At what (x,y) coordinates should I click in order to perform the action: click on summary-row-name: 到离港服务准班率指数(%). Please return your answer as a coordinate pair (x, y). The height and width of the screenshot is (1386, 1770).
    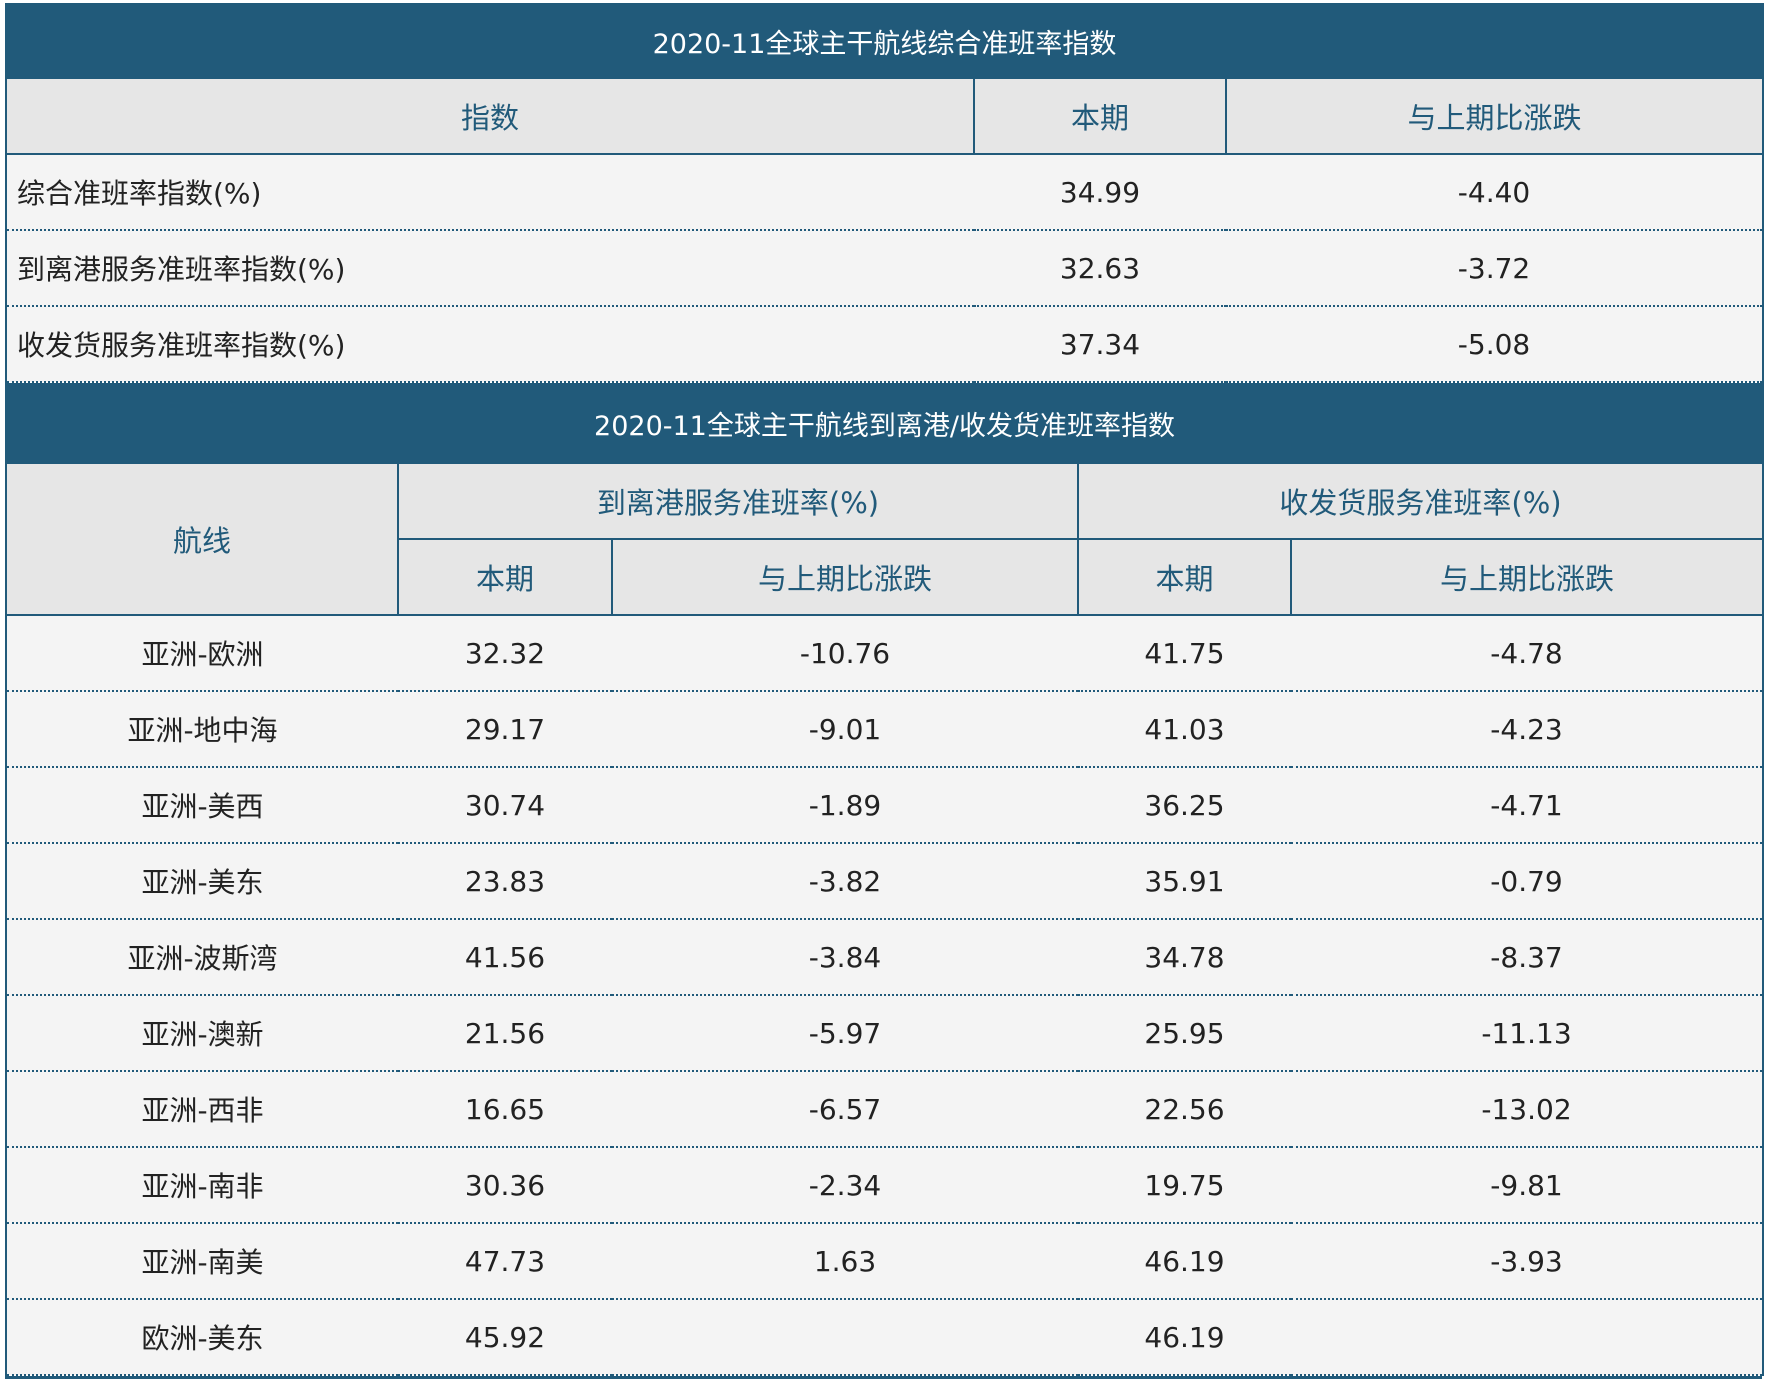
    Looking at the image, I should click on (490, 268).